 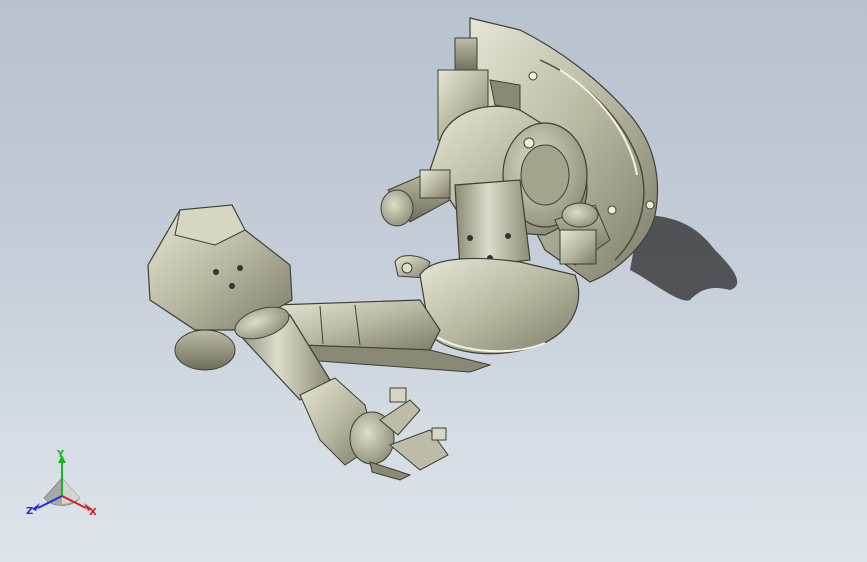 I want to click on robot-gripper, so click(x=374, y=429).